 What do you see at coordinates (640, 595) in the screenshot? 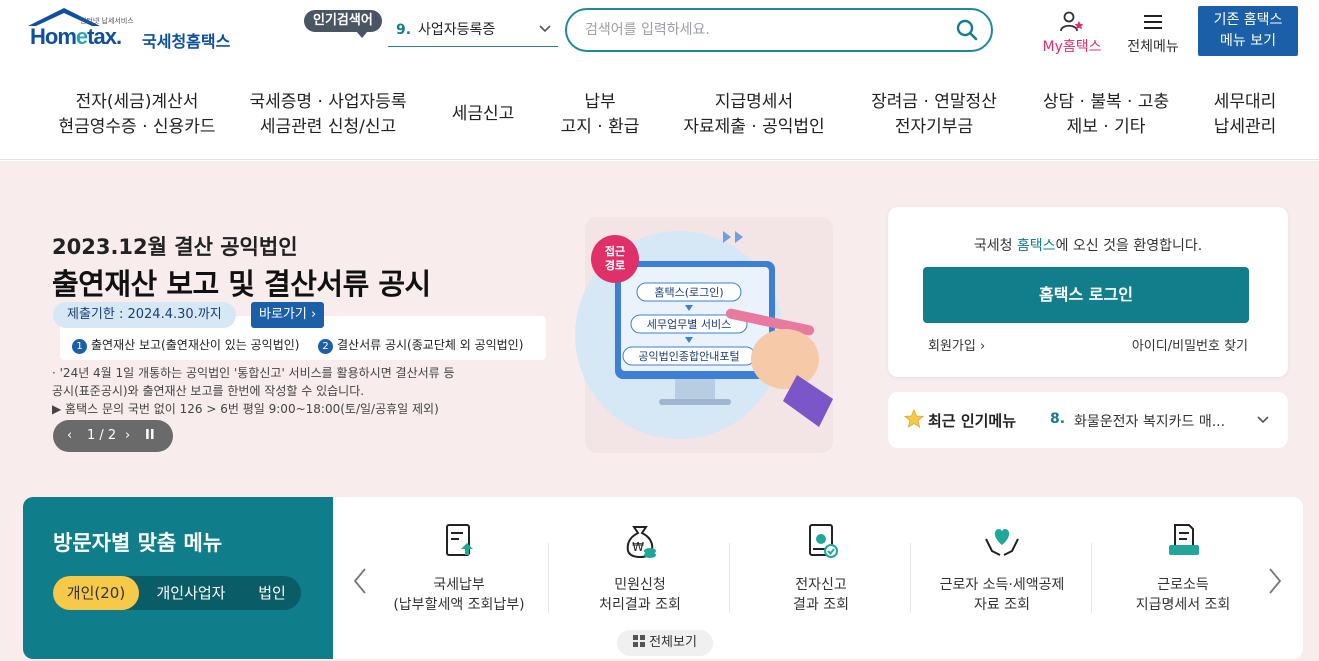
I see `quick-item-label: 민원신청 처리결과 조회` at bounding box center [640, 595].